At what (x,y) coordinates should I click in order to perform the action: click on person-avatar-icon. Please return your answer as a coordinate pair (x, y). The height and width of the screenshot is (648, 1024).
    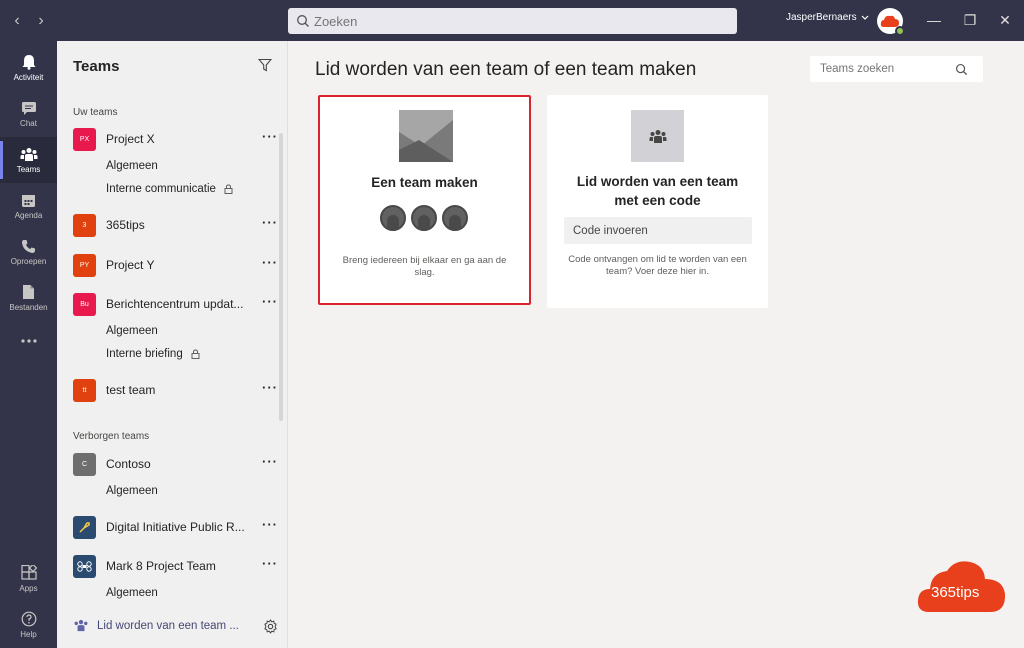
    Looking at the image, I should click on (424, 218).